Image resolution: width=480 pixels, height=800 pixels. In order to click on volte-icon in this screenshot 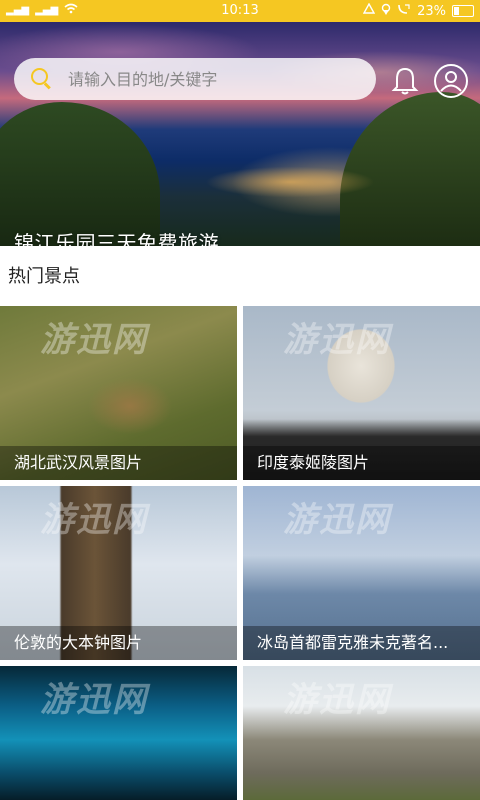, I will do `click(404, 11)`.